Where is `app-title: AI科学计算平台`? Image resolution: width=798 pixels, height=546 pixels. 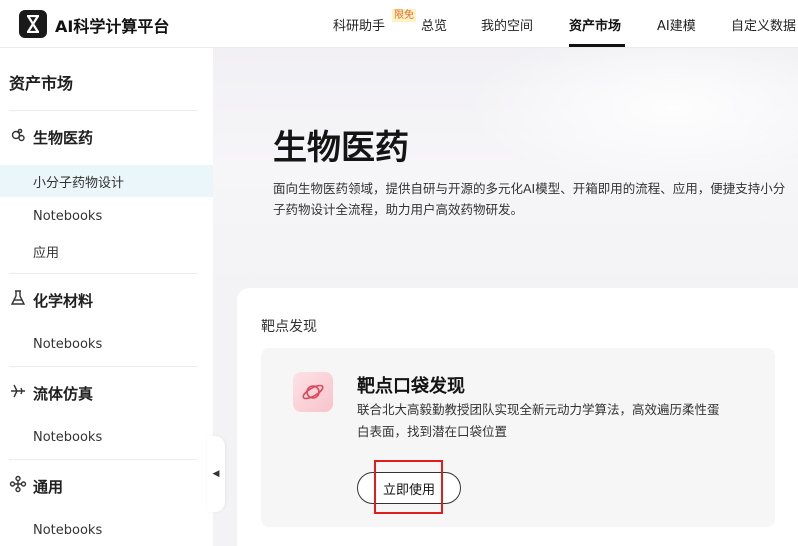
app-title: AI科学计算平台 is located at coordinates (112, 25).